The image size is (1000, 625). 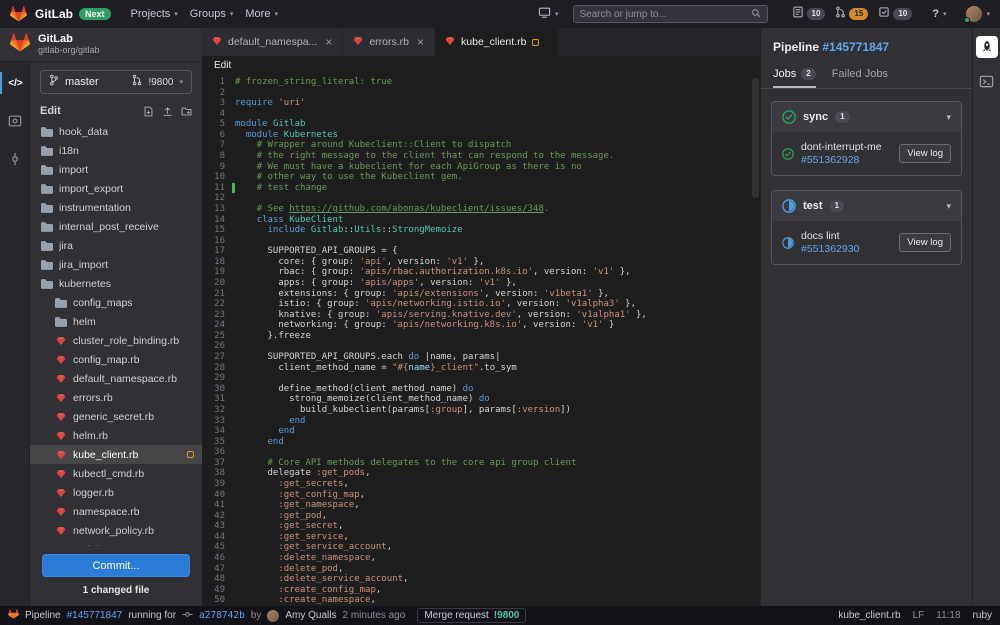 What do you see at coordinates (816, 117) in the screenshot?
I see `stage-name: sync` at bounding box center [816, 117].